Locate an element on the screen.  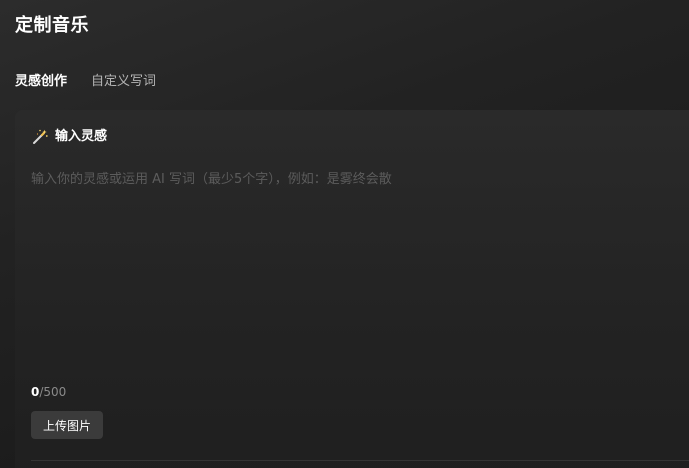
char-counter: 0/500 is located at coordinates (48, 392).